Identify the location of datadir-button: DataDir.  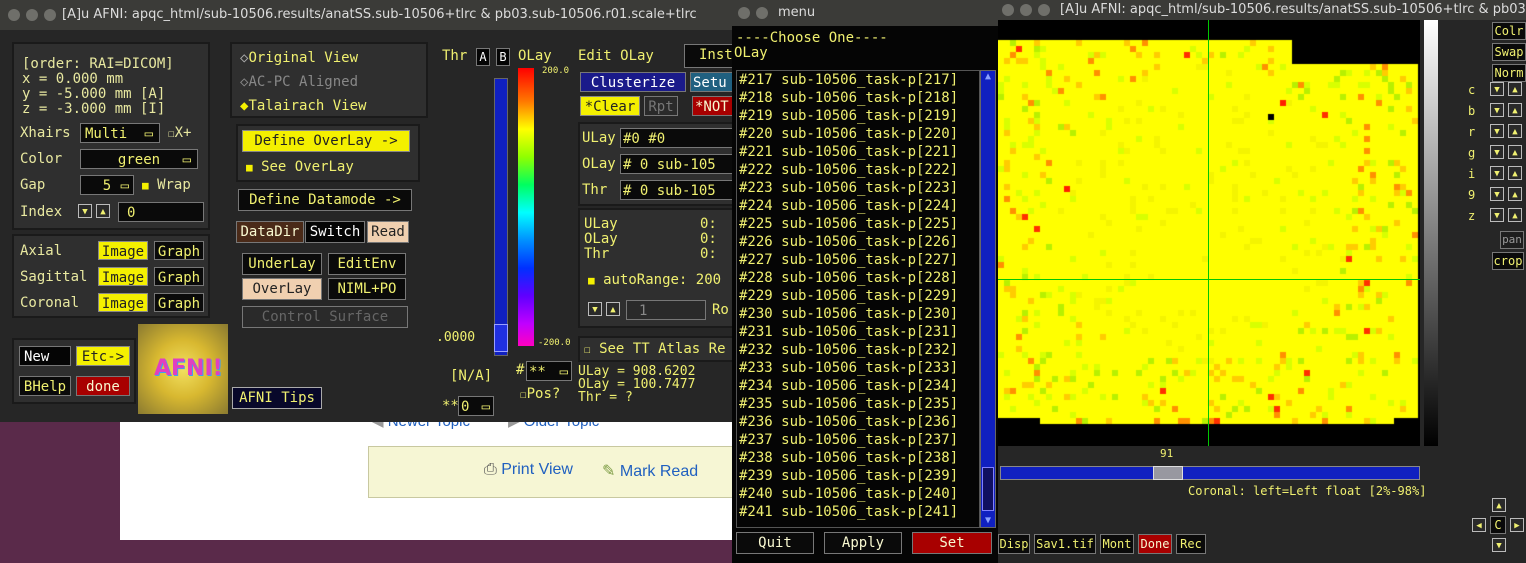
(270, 232).